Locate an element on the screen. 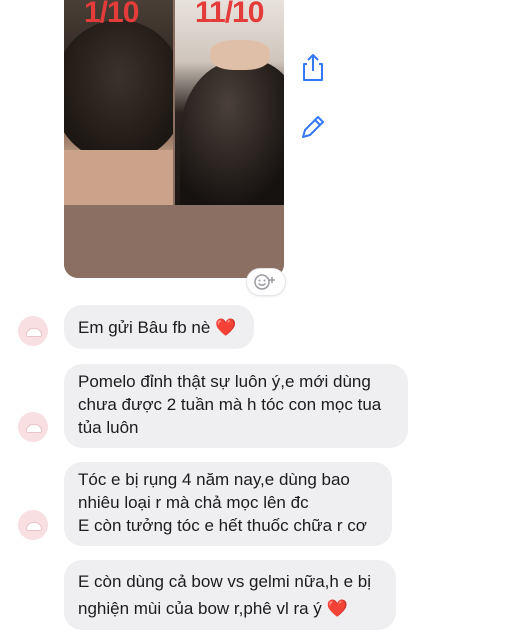  message-text: nghiện mùi của bow r,phê vl ra ý ❤️ is located at coordinates (213, 608).